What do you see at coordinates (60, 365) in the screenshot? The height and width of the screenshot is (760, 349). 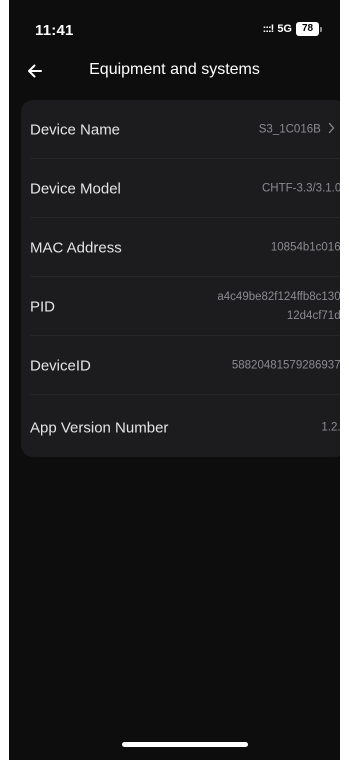 I see `device-id-label: DeviceID` at bounding box center [60, 365].